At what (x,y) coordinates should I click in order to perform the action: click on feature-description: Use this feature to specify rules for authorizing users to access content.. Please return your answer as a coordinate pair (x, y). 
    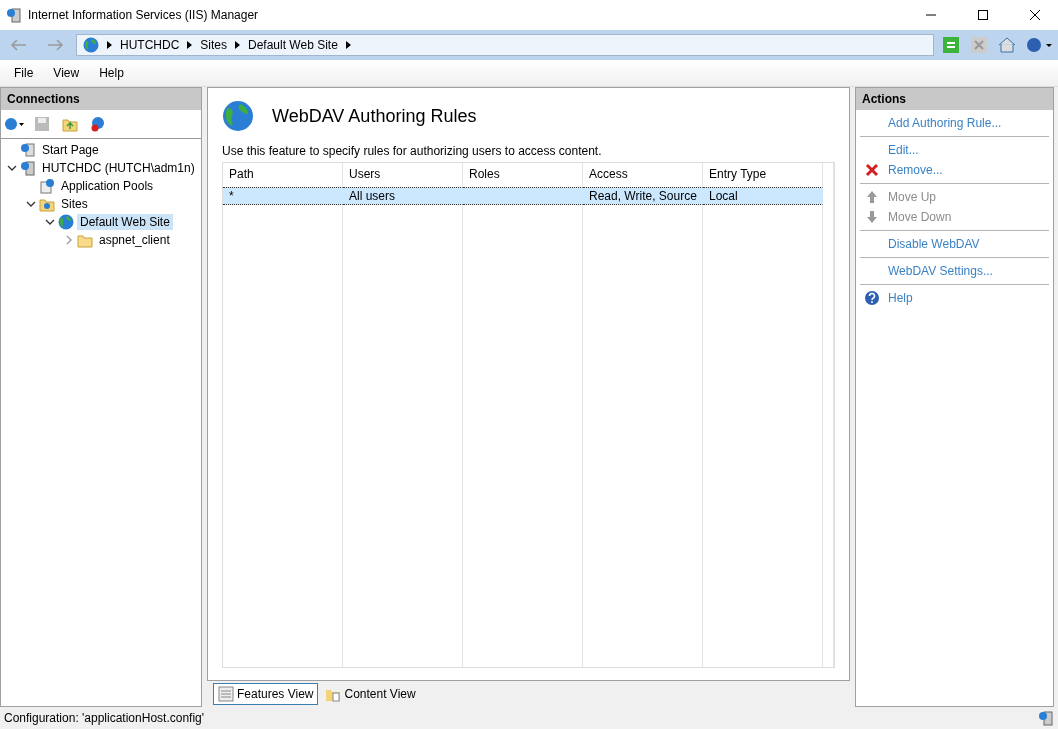
    Looking at the image, I should click on (412, 151).